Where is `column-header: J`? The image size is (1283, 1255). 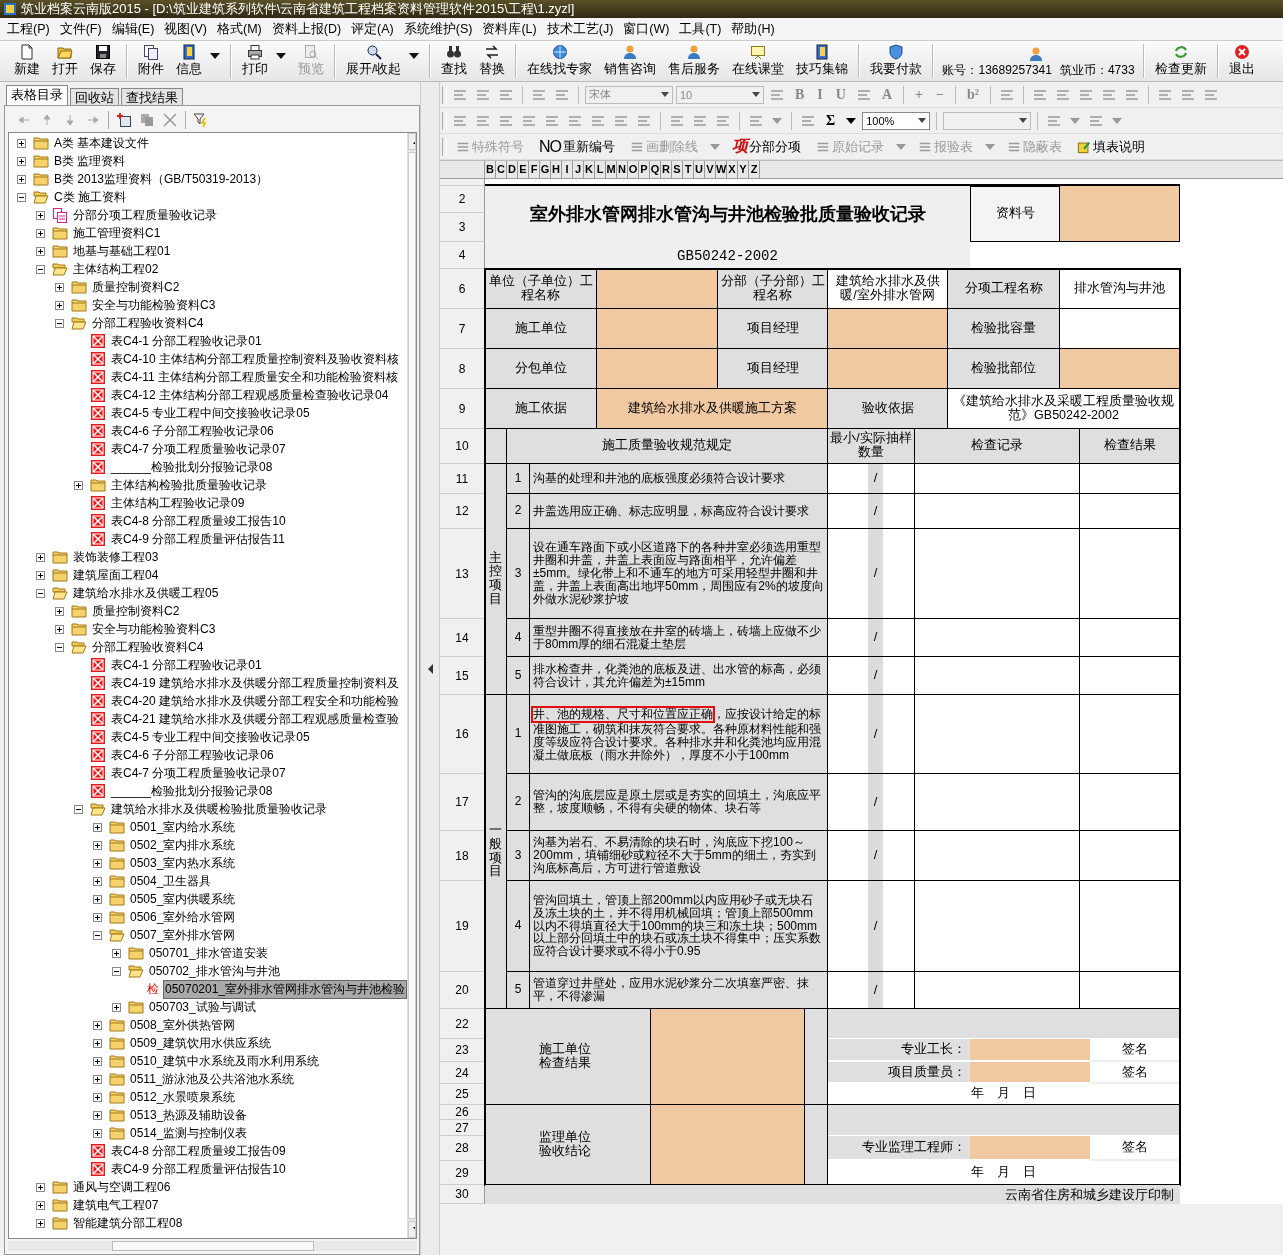 column-header: J is located at coordinates (578, 169).